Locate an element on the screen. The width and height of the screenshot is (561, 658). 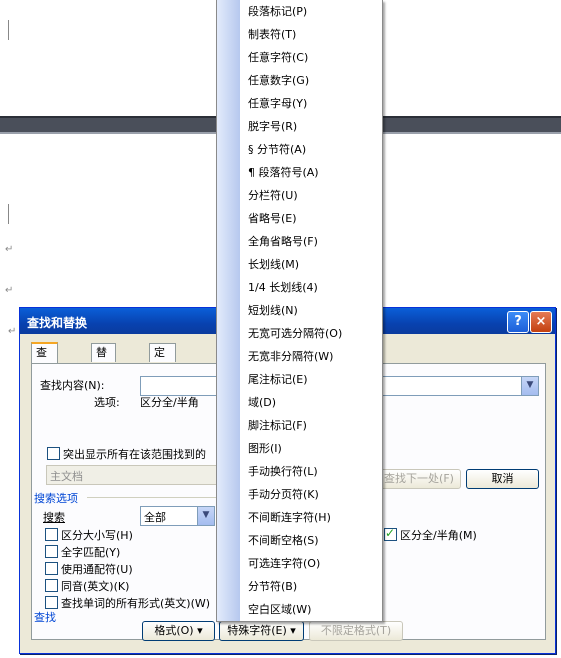
search-direction-value: 全部 is located at coordinates (155, 517).